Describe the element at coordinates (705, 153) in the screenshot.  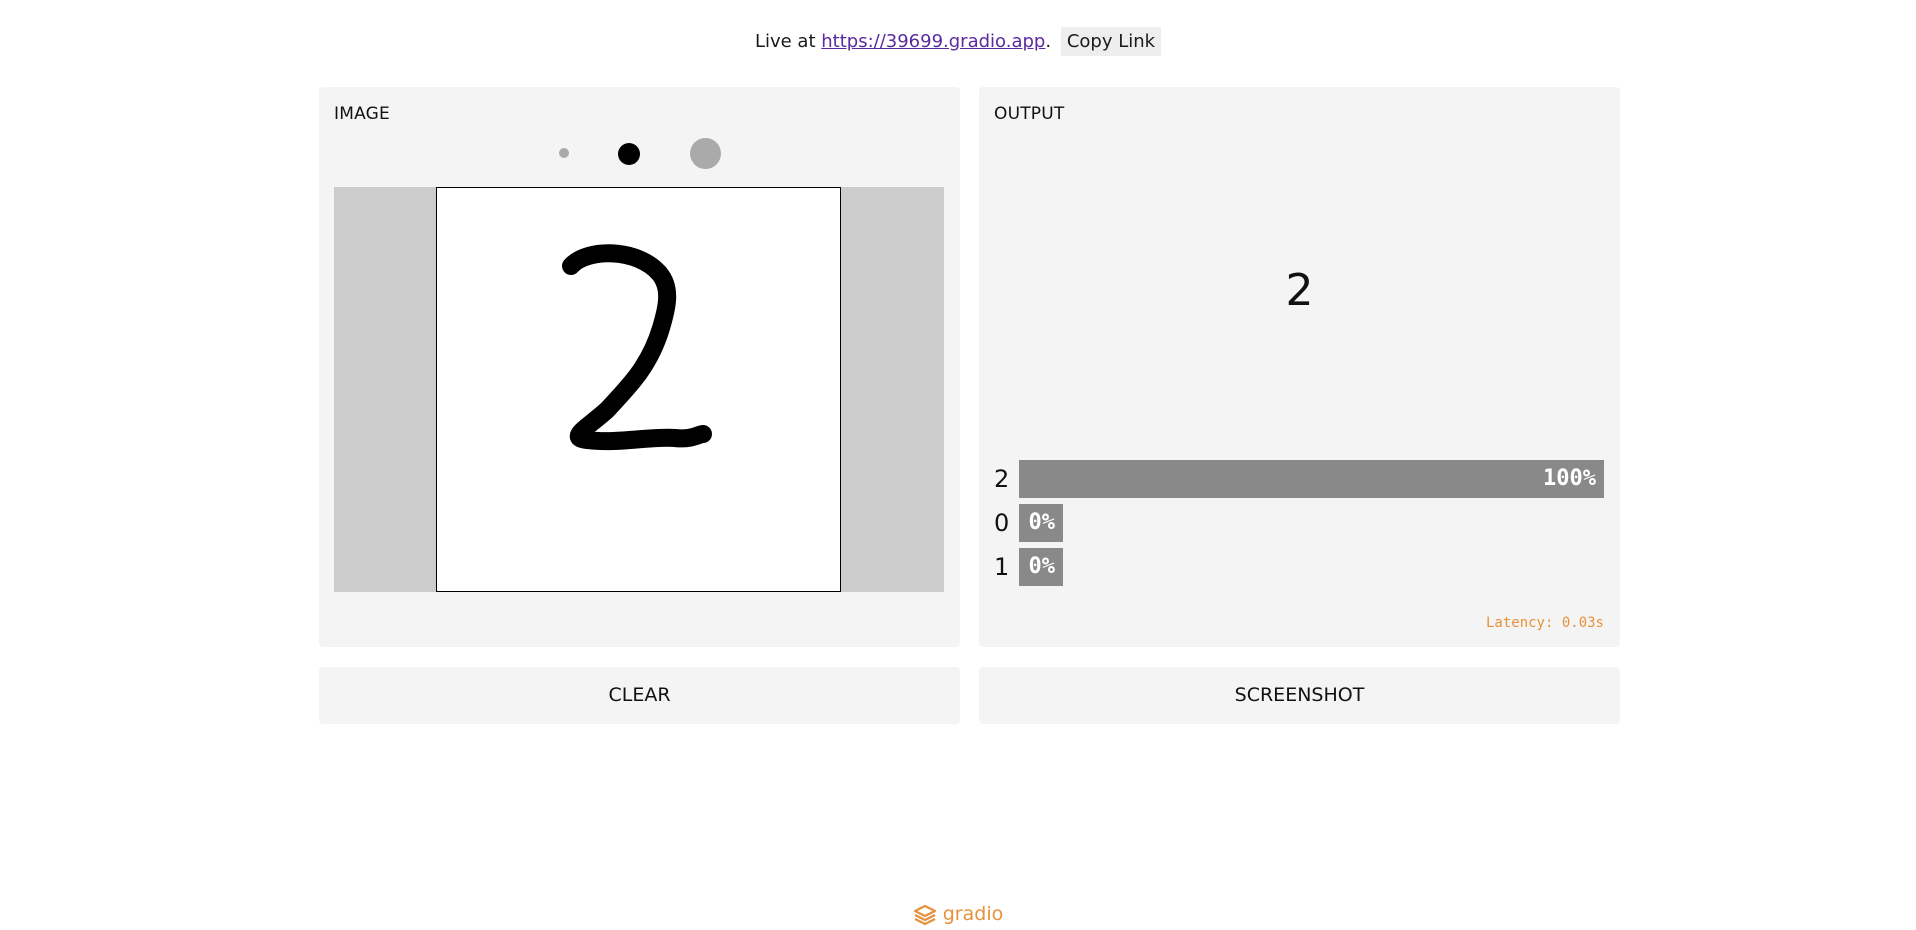
I see `brush-large-icon` at that location.